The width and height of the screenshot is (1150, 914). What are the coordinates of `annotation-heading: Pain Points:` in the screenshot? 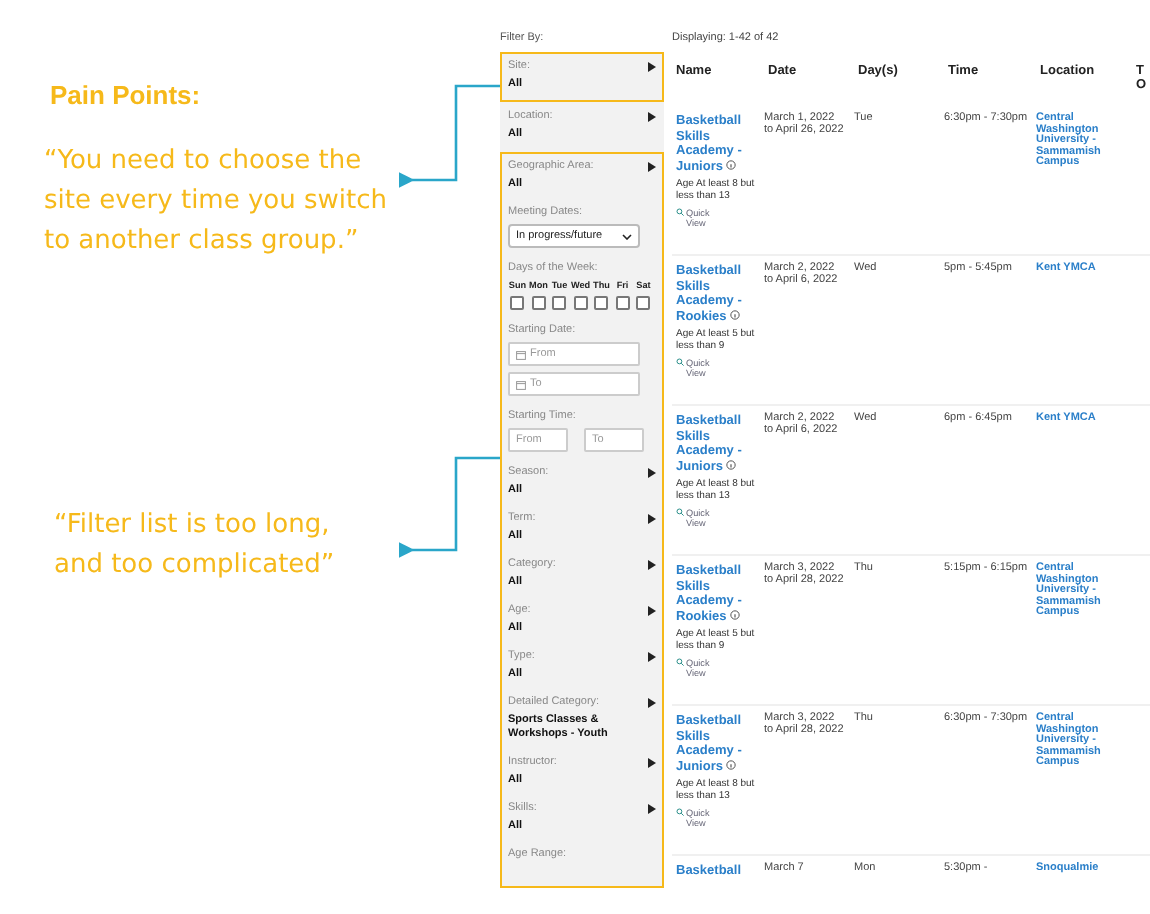 It's located at (125, 95).